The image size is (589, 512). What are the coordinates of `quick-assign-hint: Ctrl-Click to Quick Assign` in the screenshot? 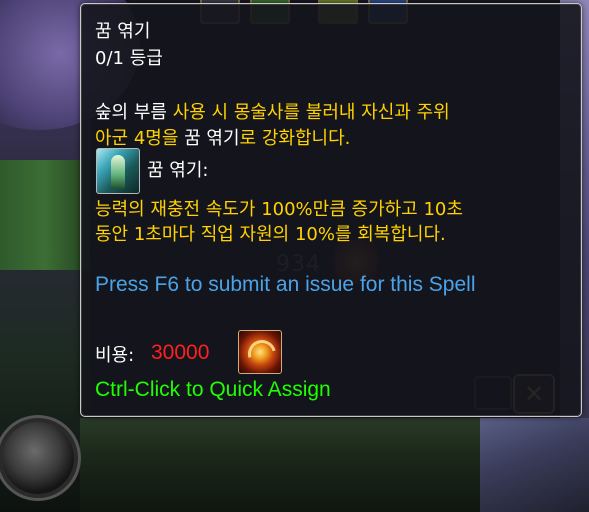 It's located at (213, 389).